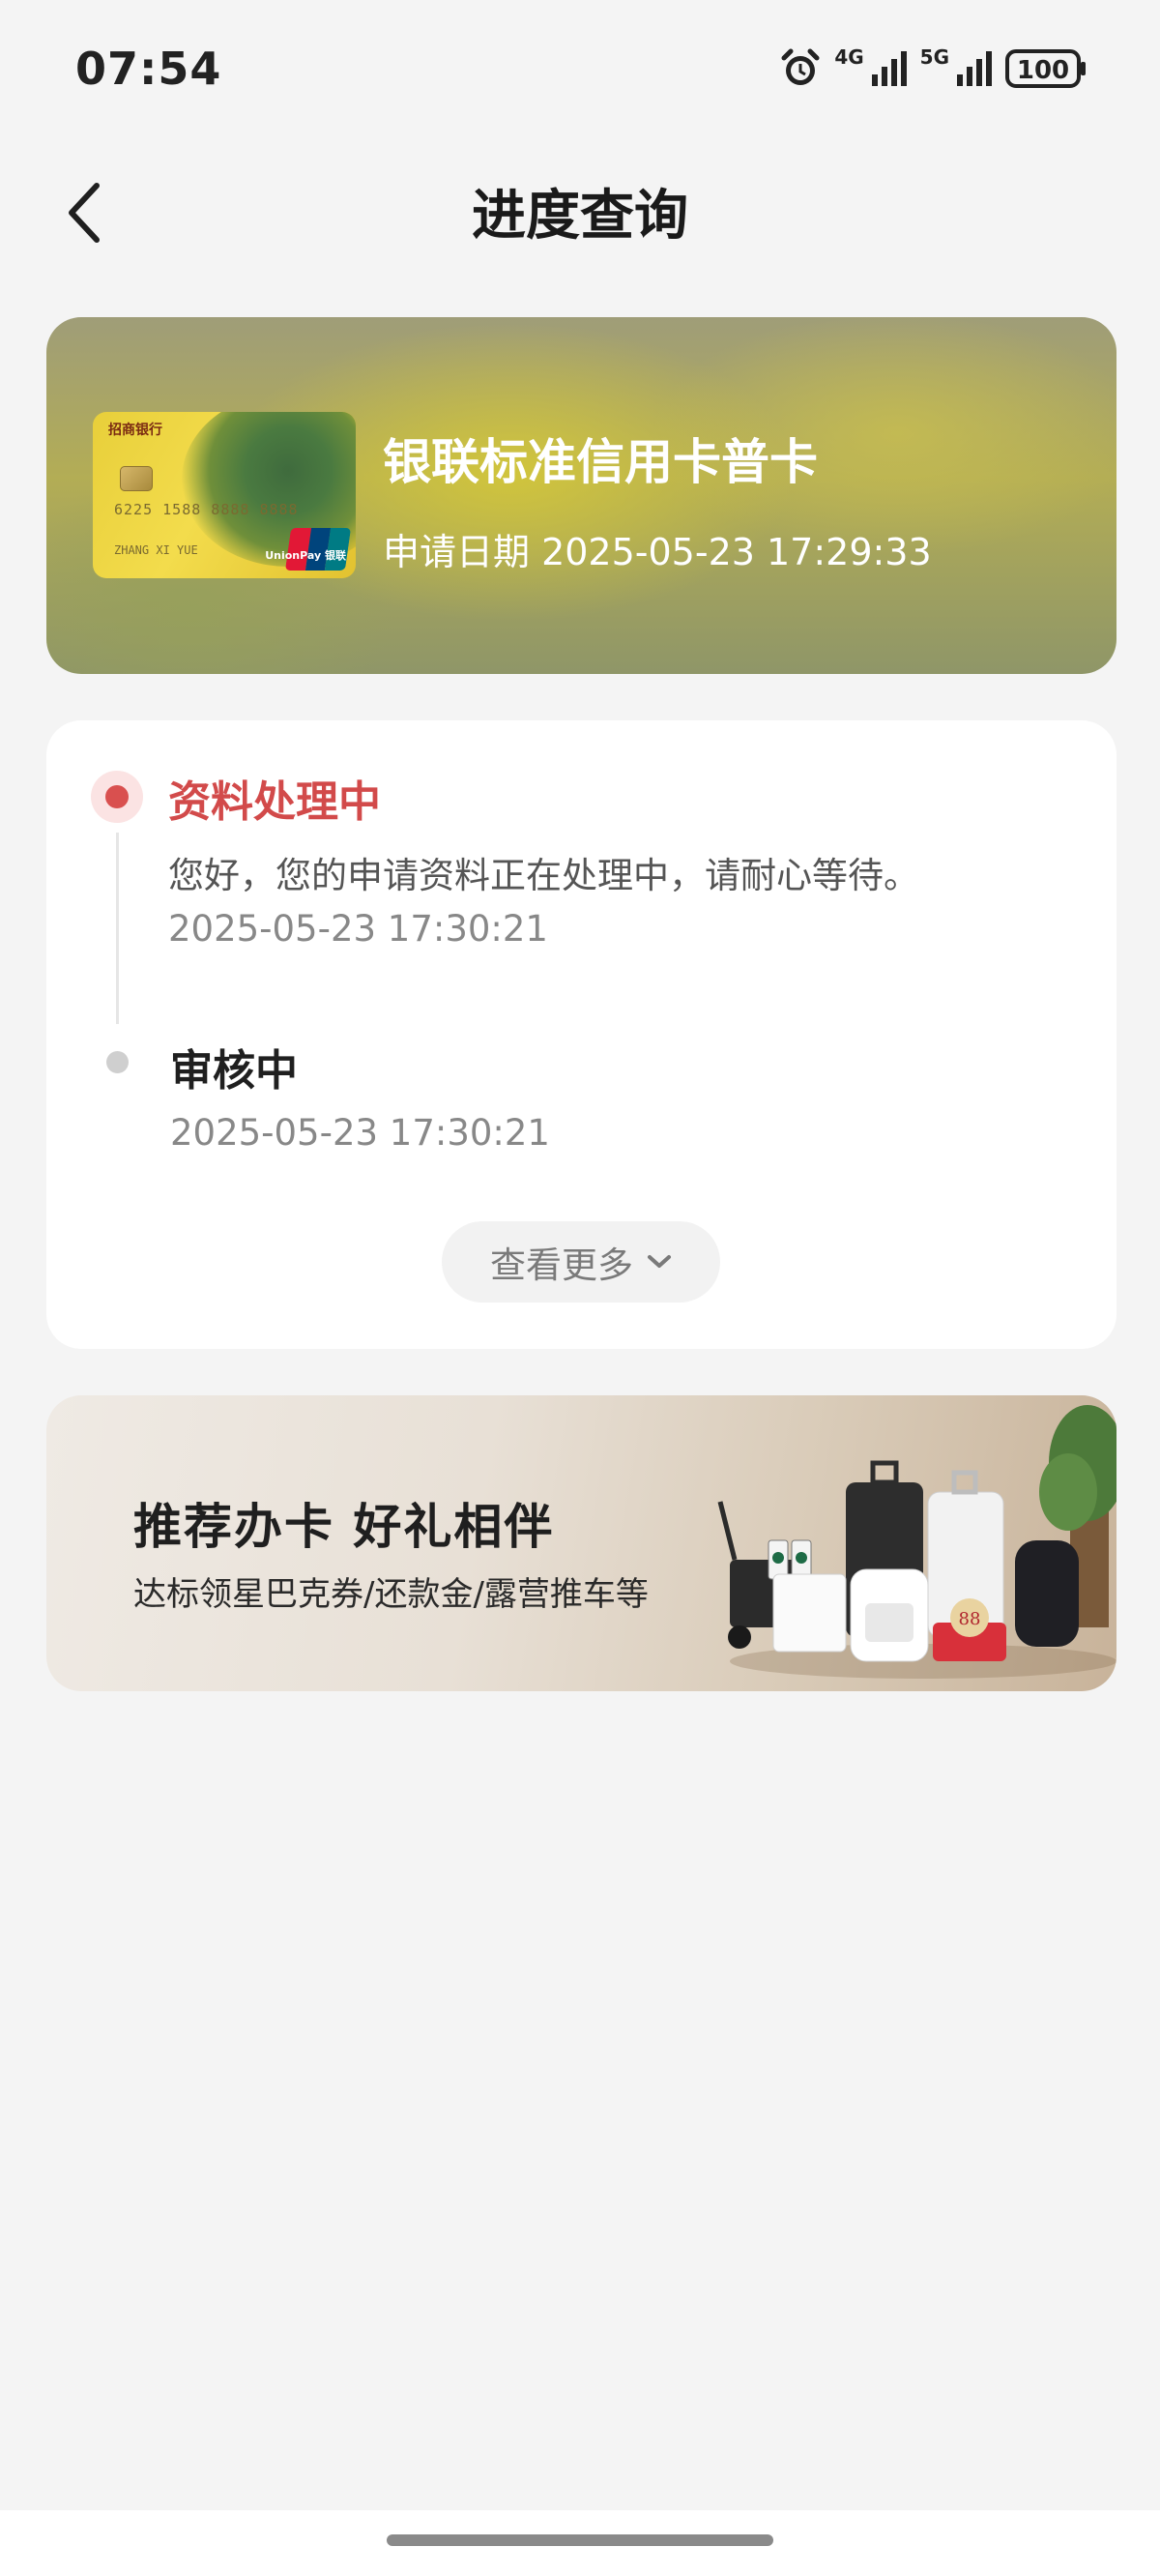  Describe the element at coordinates (274, 802) in the screenshot. I see `step-title-processing: 资料处理中` at that location.